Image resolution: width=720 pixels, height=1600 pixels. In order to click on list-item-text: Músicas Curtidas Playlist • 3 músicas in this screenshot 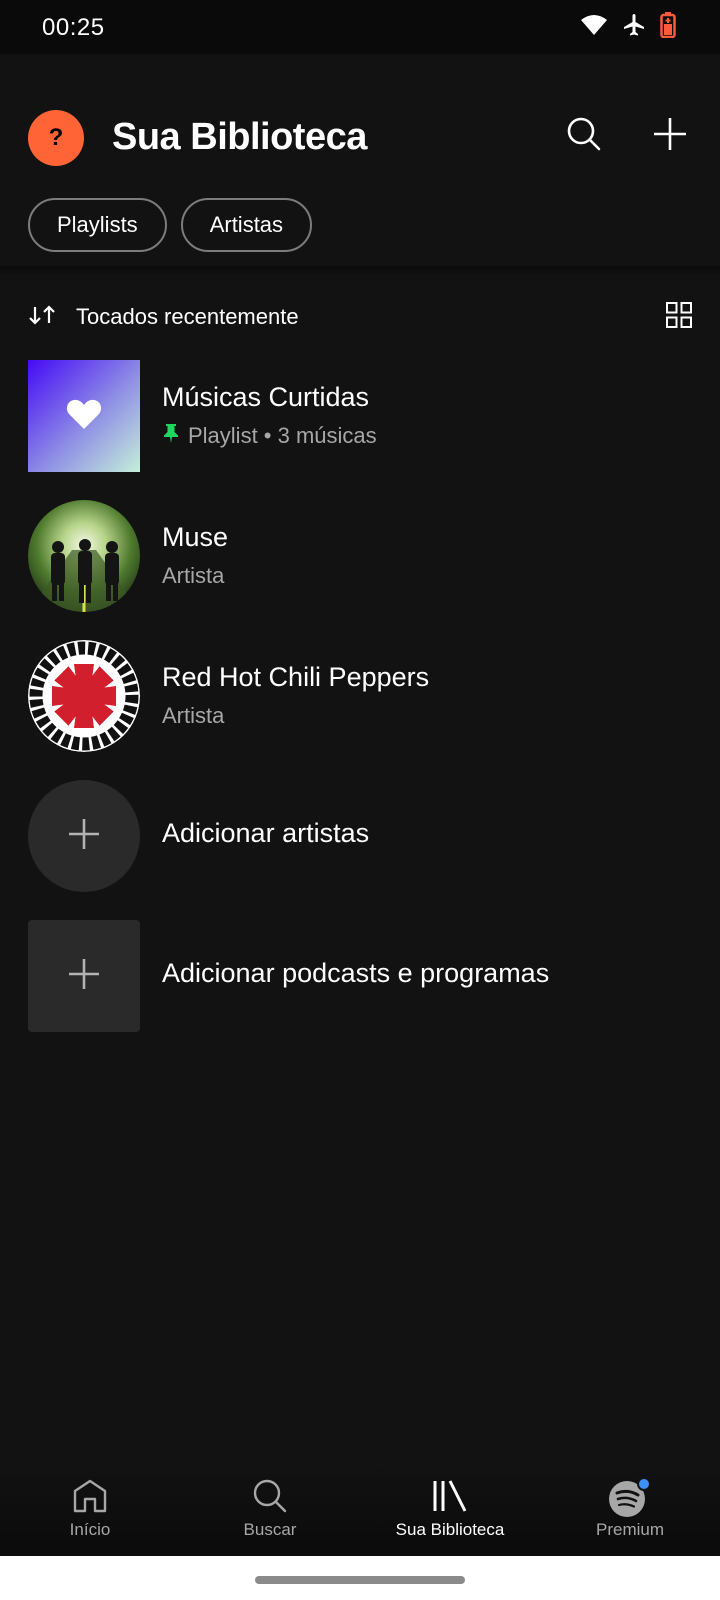, I will do `click(269, 415)`.